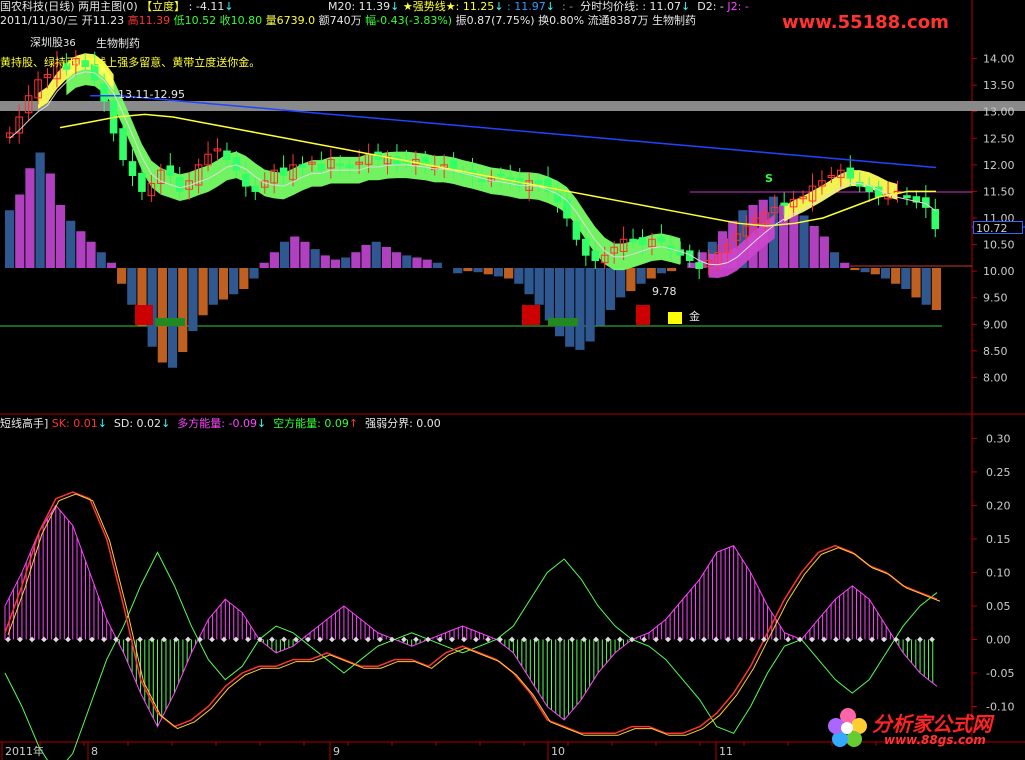 The image size is (1025, 760). I want to click on y-tick-label: 10.50, so click(999, 245).